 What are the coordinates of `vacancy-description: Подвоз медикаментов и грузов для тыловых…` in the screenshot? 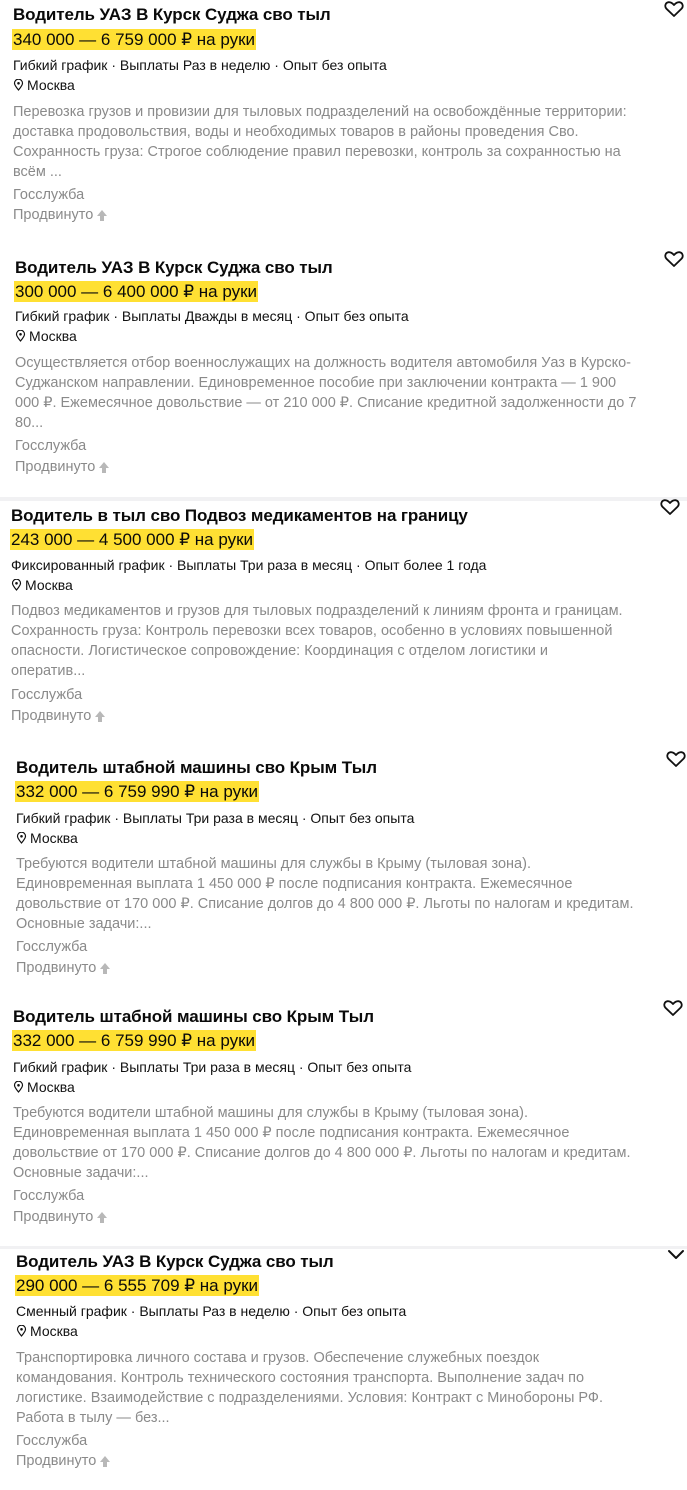 It's located at (347, 641).